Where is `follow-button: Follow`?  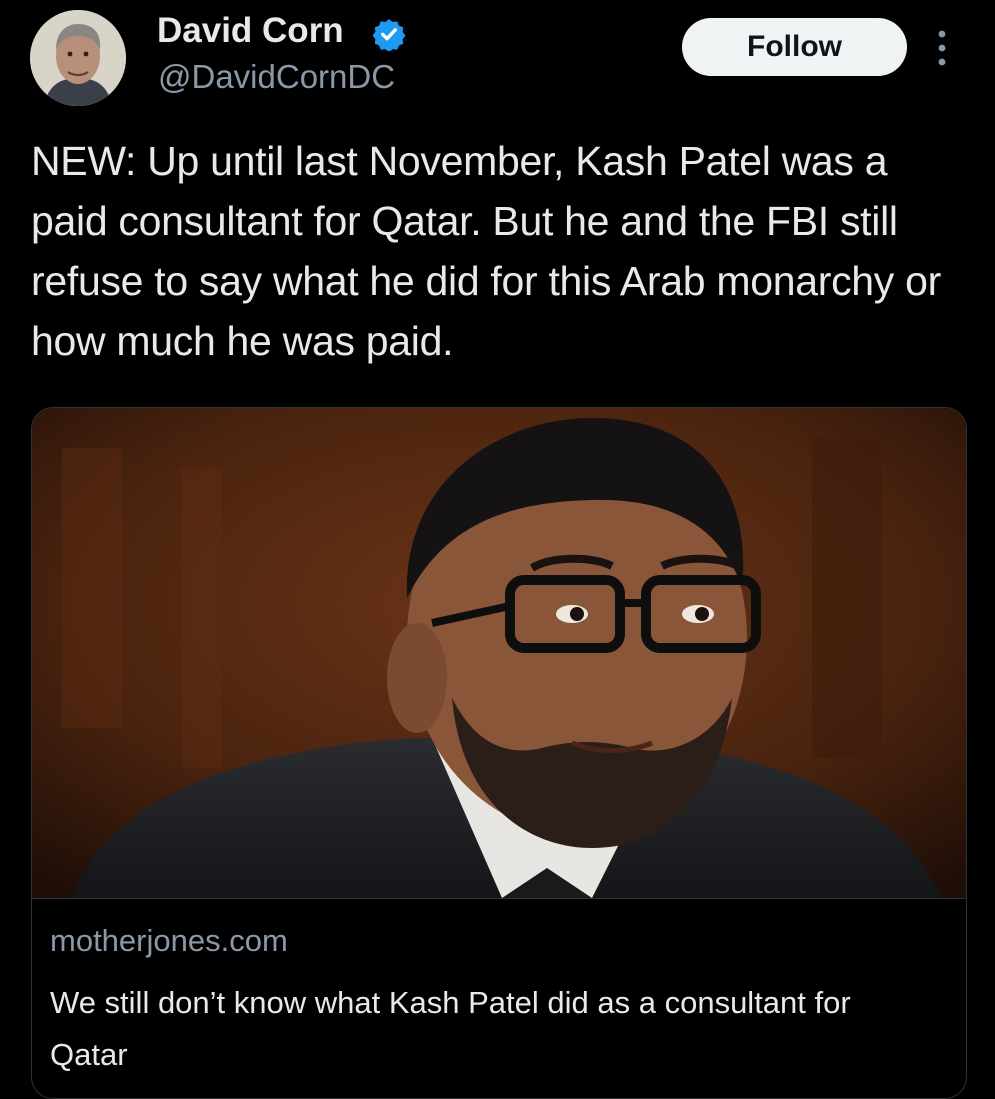 follow-button: Follow is located at coordinates (794, 47).